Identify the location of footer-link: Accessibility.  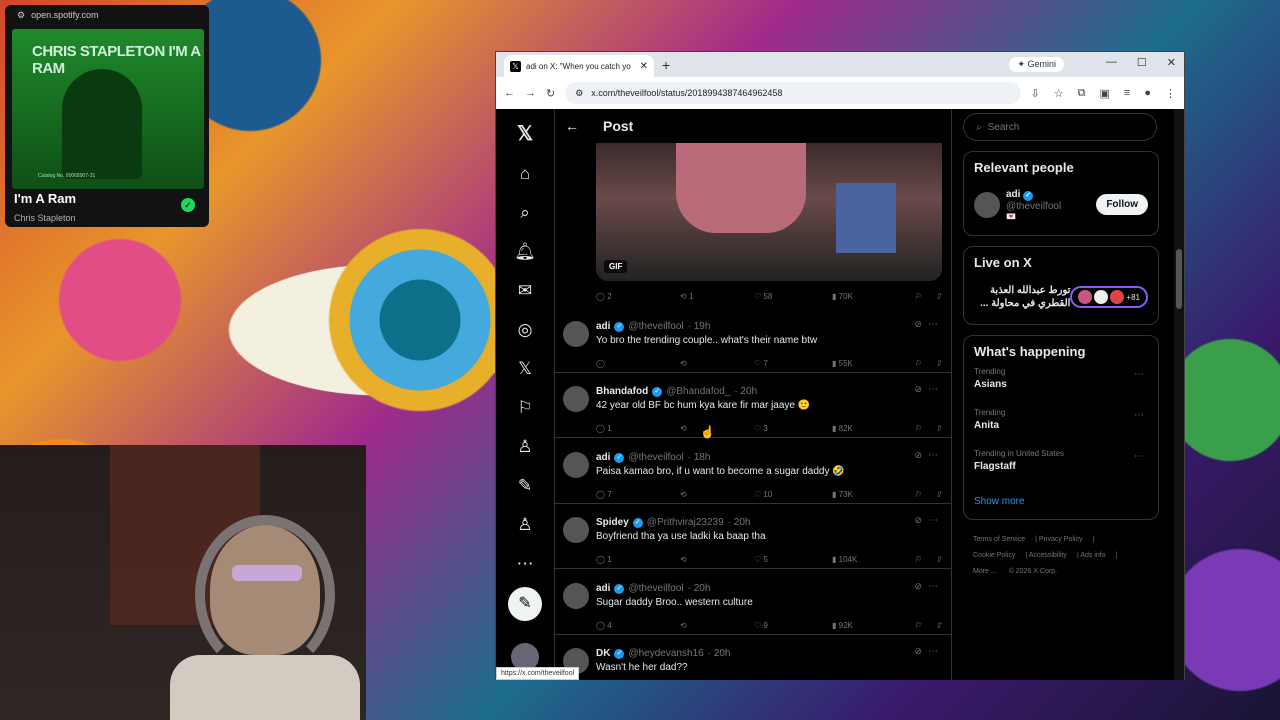
(1048, 555).